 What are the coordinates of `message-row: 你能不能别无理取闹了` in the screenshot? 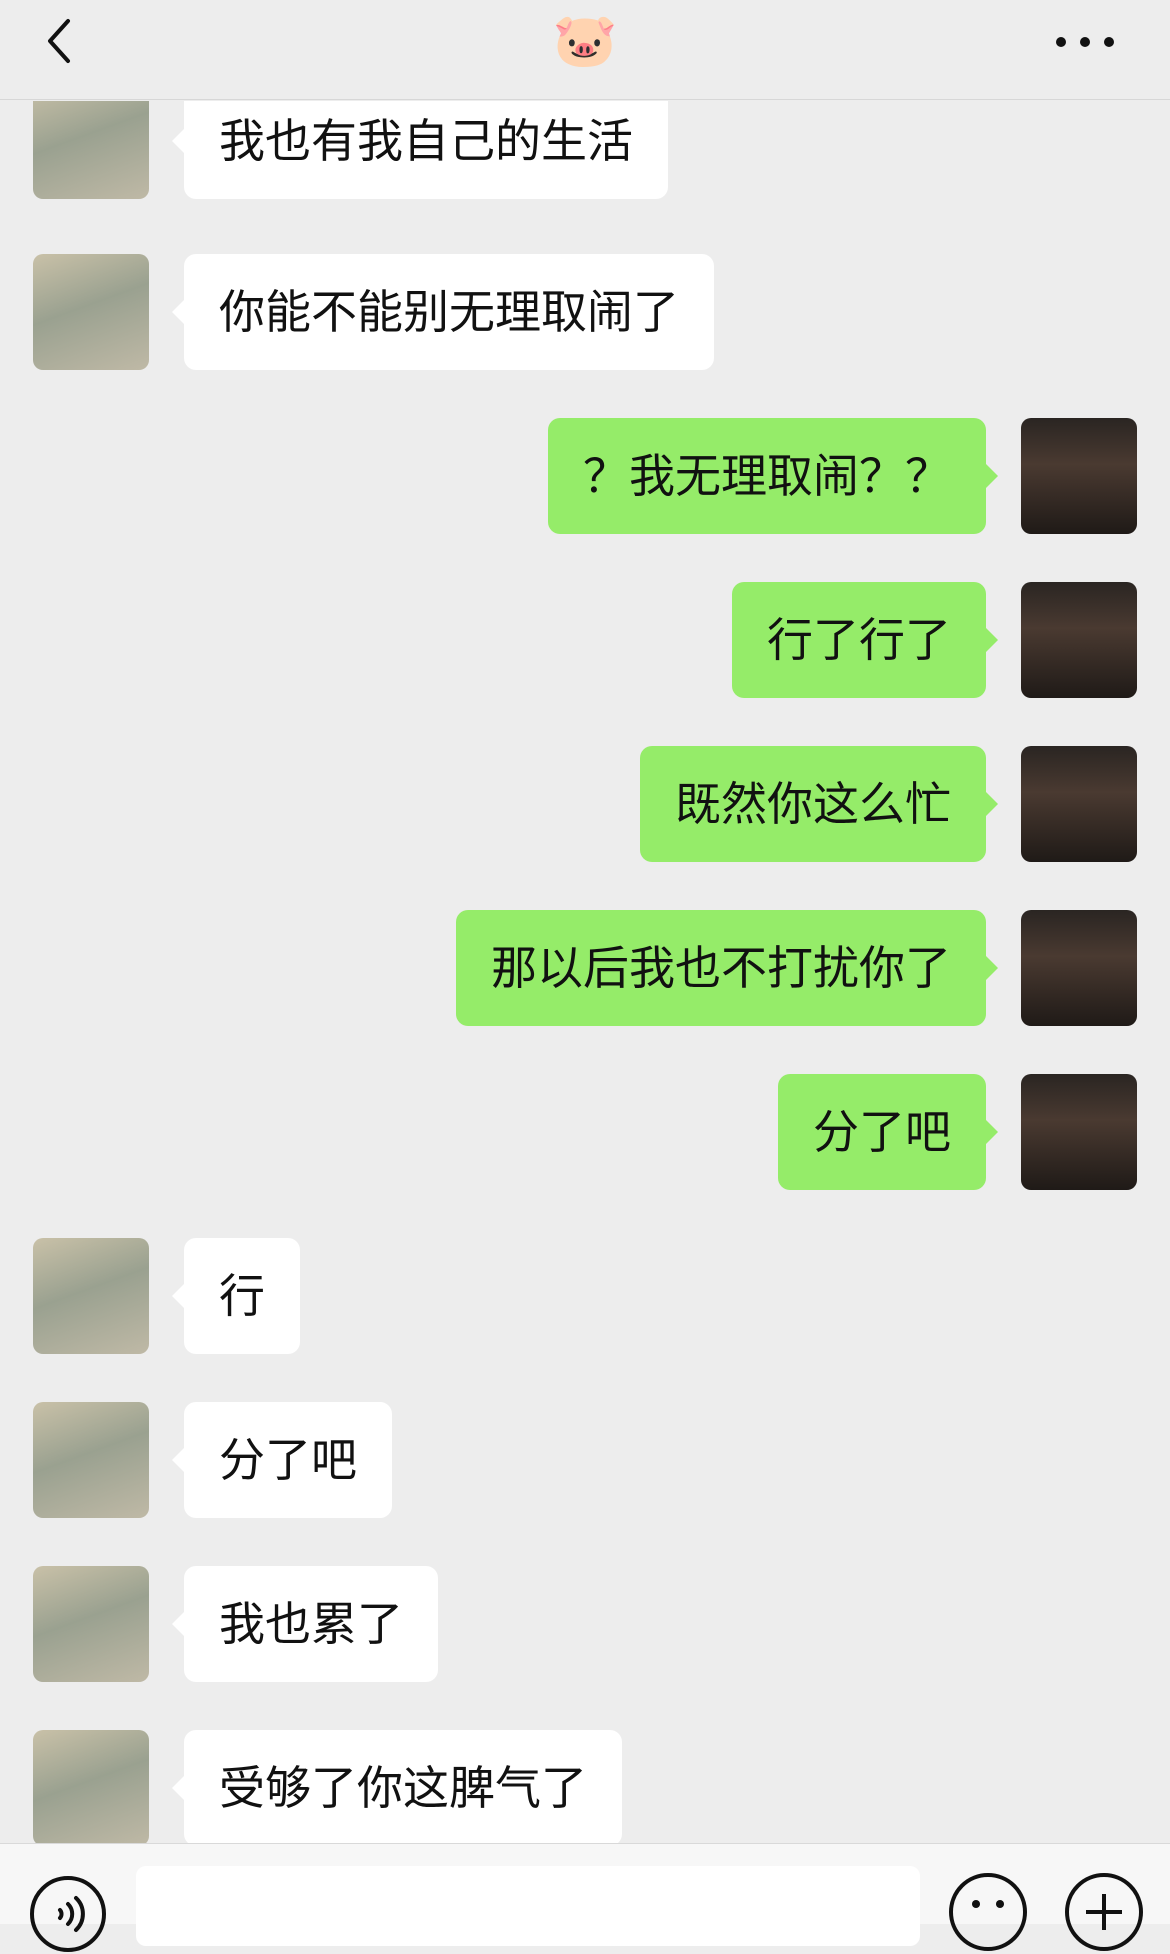 It's located at (585, 312).